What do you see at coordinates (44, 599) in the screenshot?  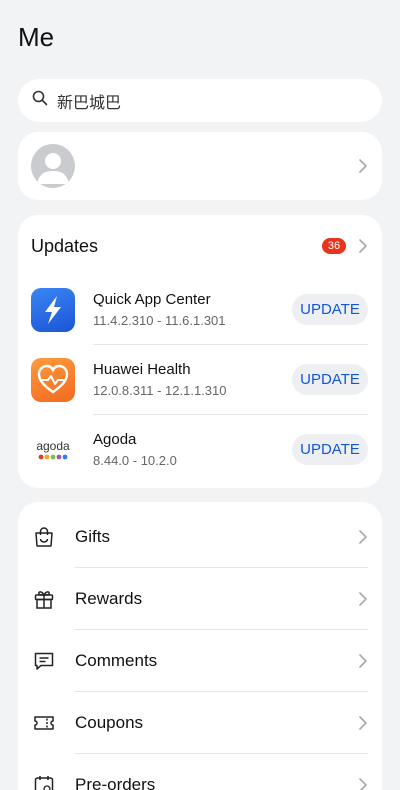 I see `gift-box-icon` at bounding box center [44, 599].